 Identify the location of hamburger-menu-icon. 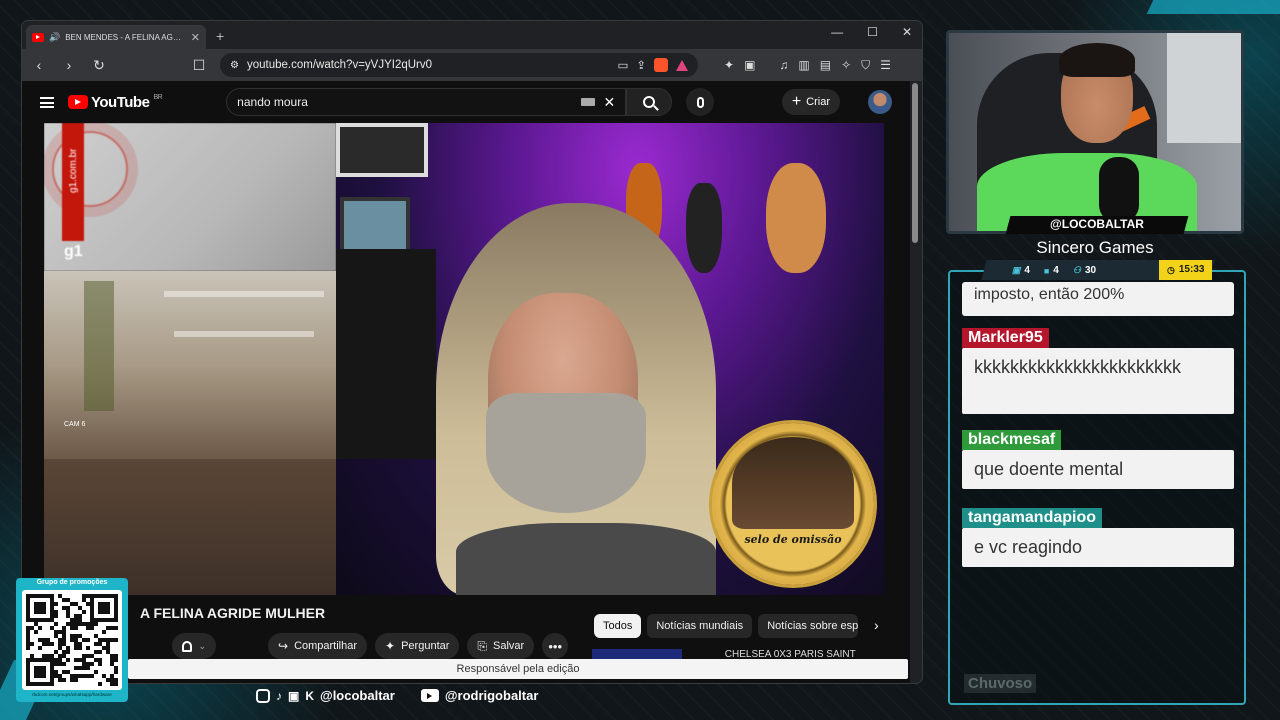
(47, 102).